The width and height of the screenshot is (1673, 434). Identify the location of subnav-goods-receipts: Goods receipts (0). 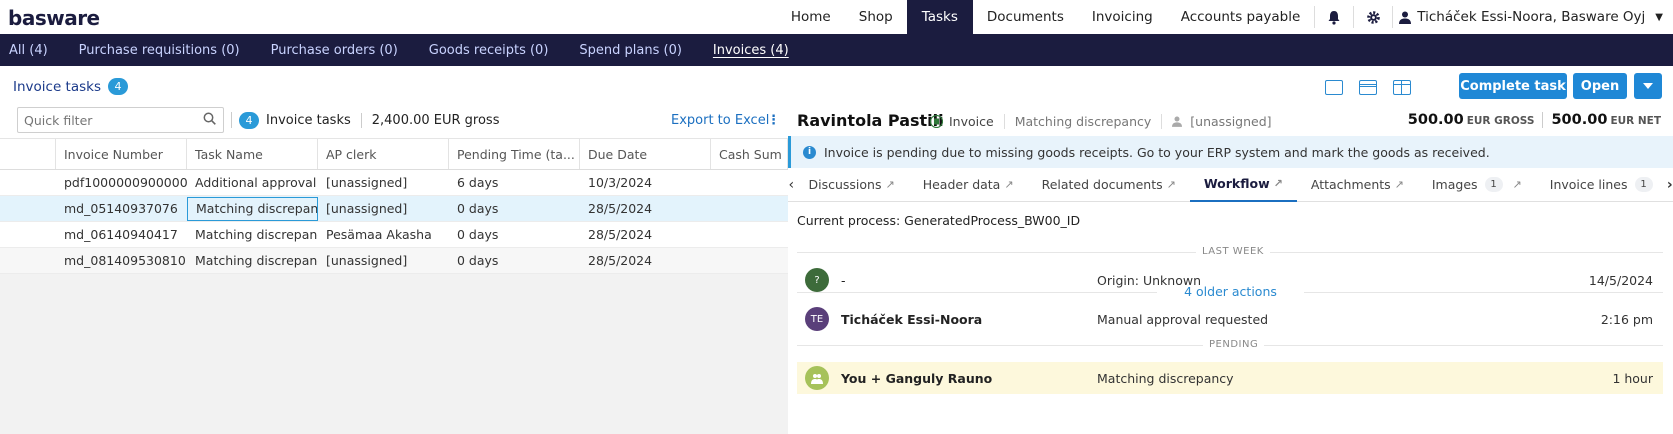
(484, 50).